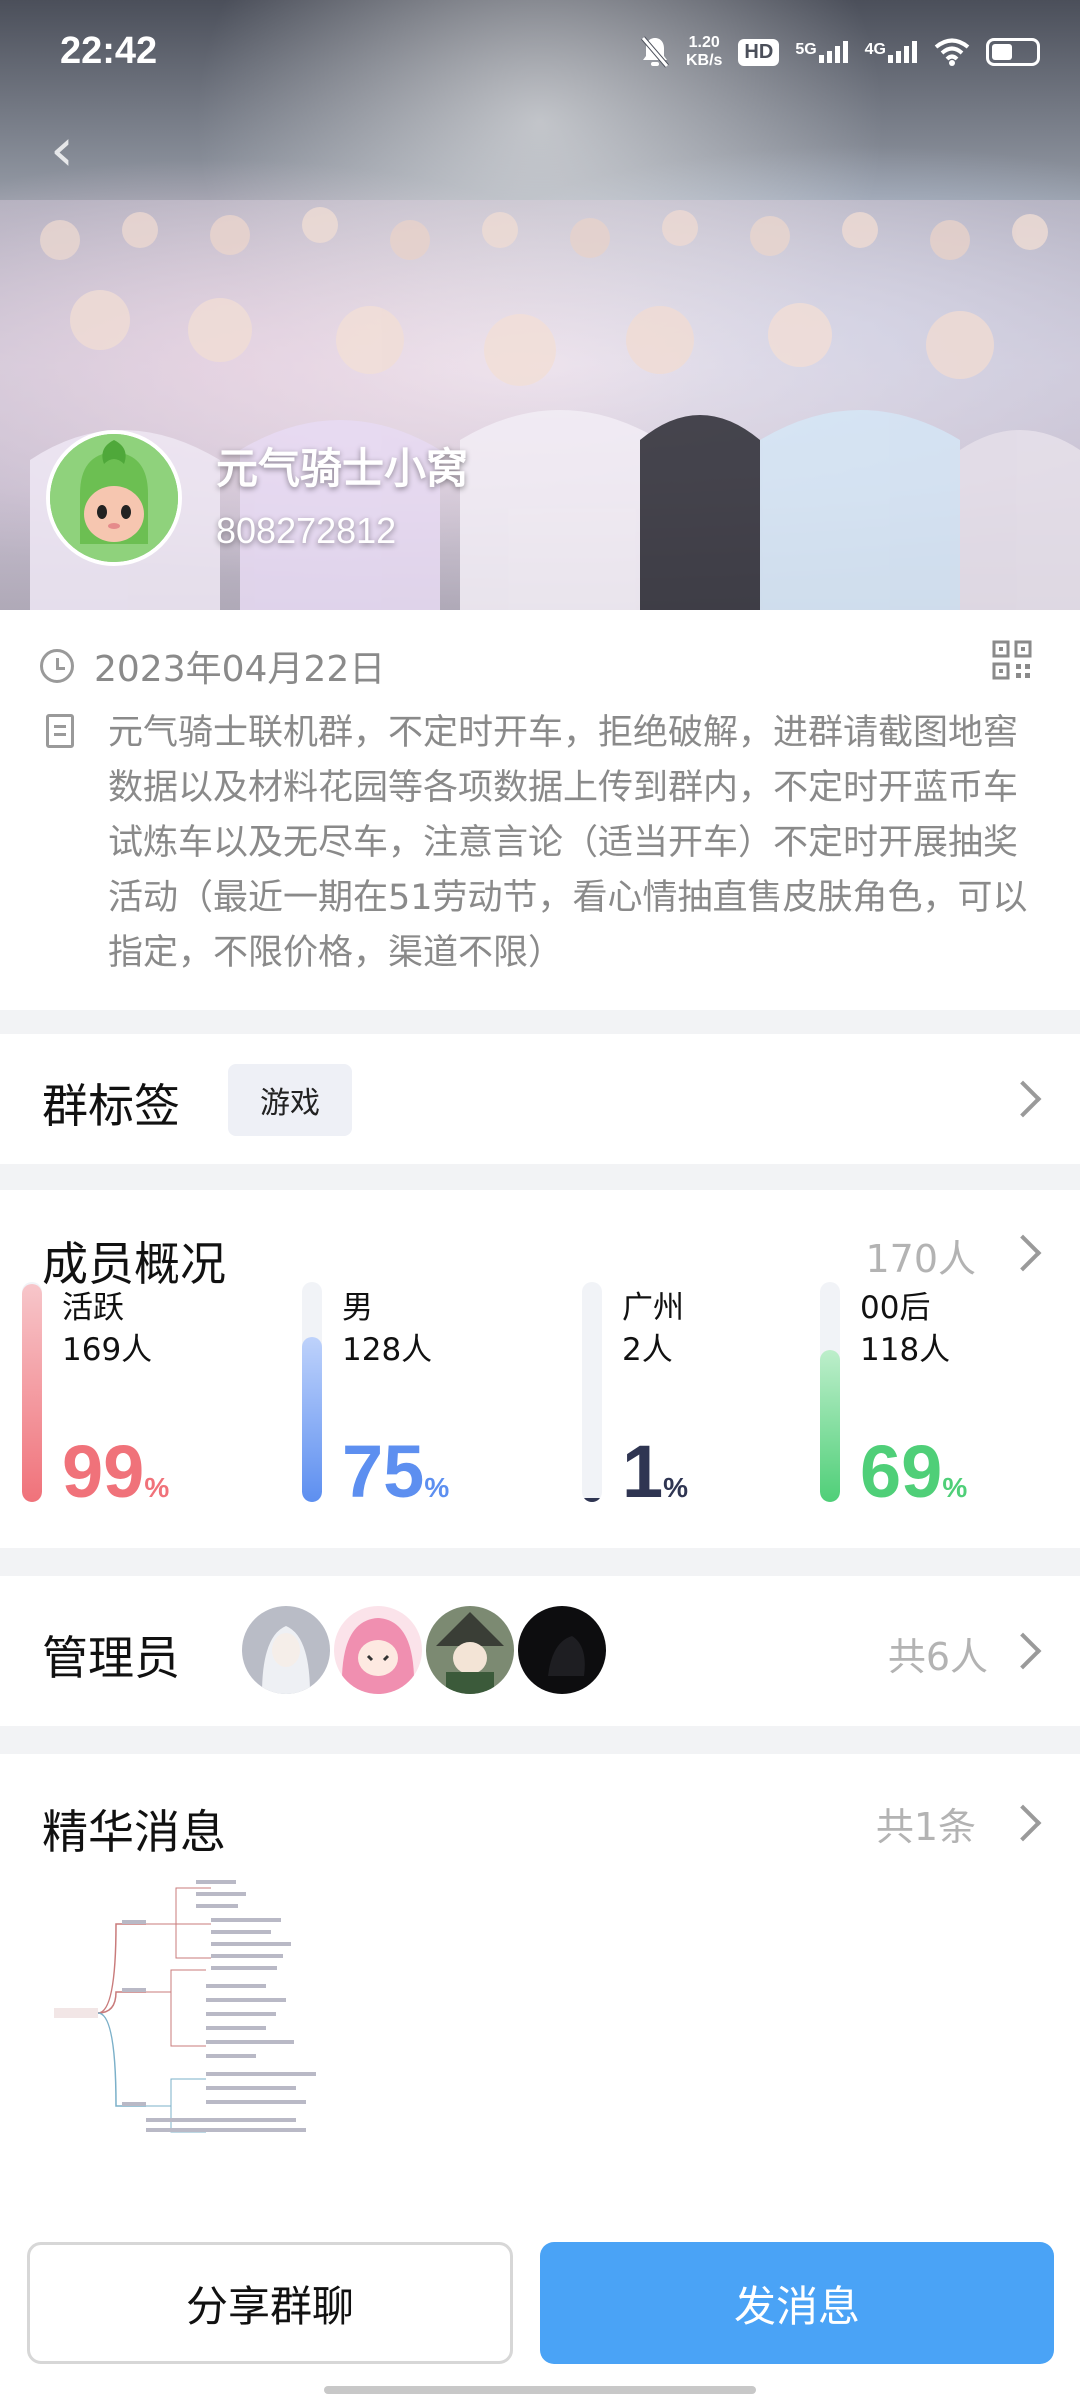 This screenshot has width=1080, height=2400. I want to click on group-tags-title: 群标签, so click(111, 1106).